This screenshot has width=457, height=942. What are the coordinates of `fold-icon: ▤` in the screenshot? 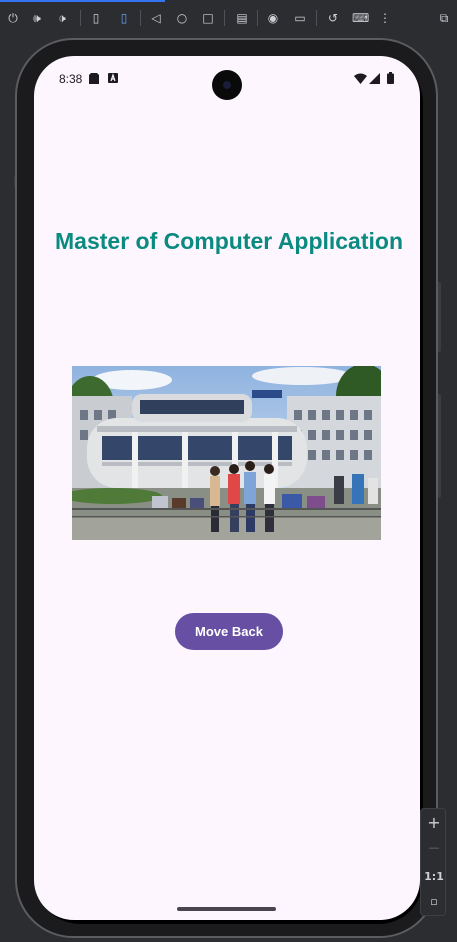 It's located at (242, 18).